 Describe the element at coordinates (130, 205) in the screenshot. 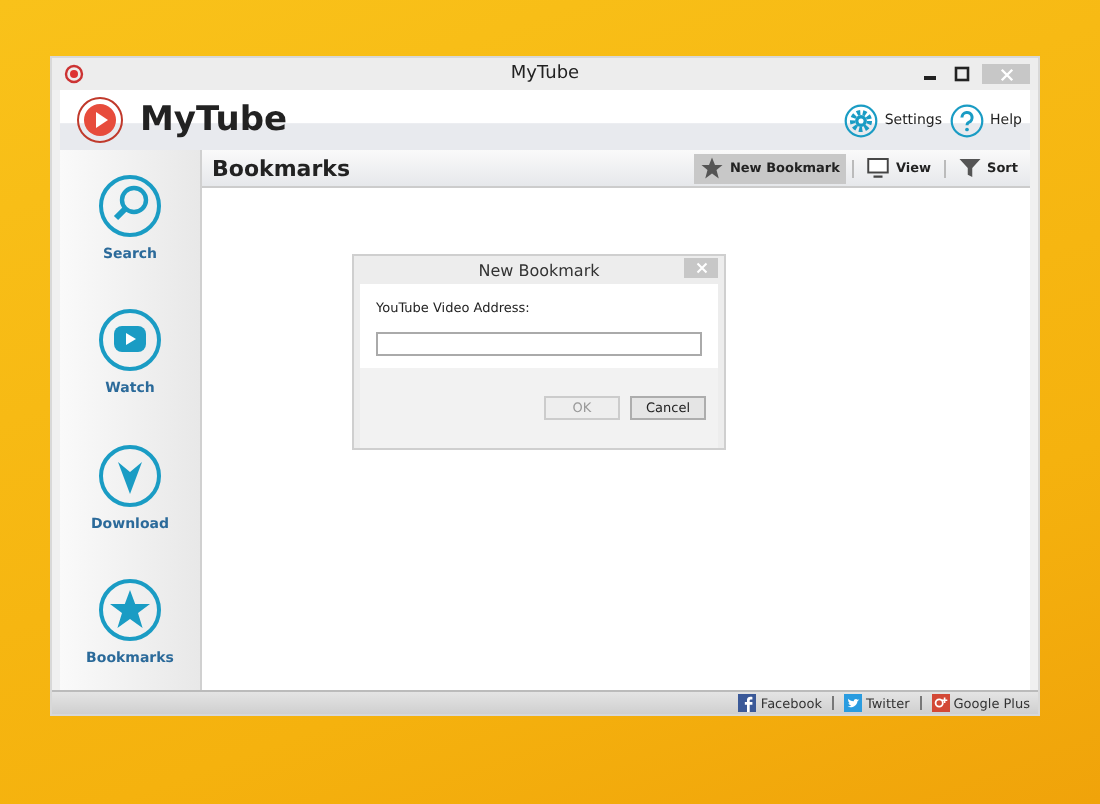

I see `search-icon` at that location.